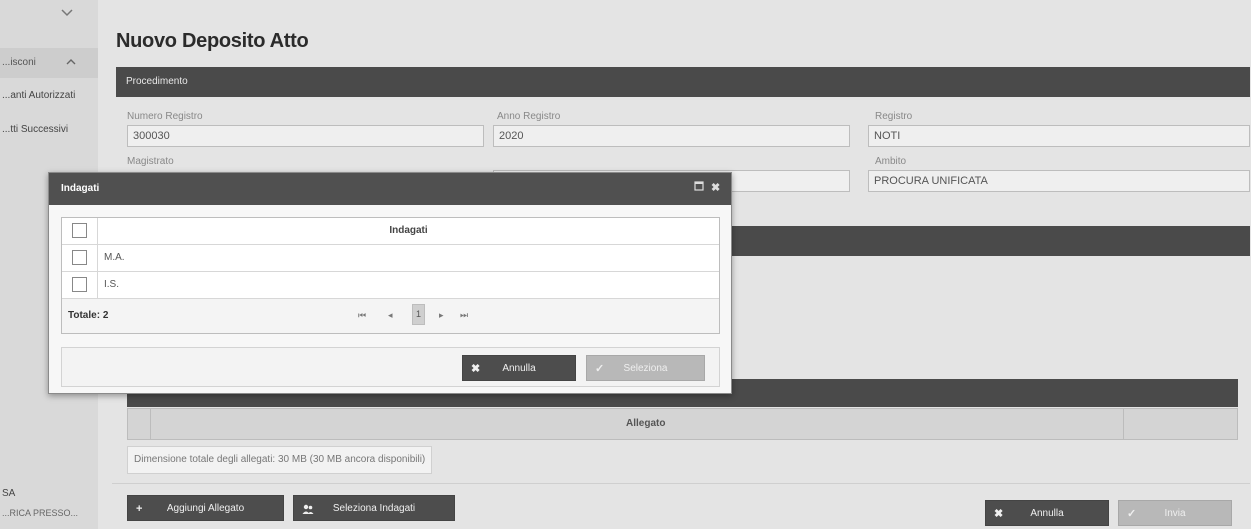  Describe the element at coordinates (390, 285) in the screenshot. I see `table-row: I.S.` at that location.